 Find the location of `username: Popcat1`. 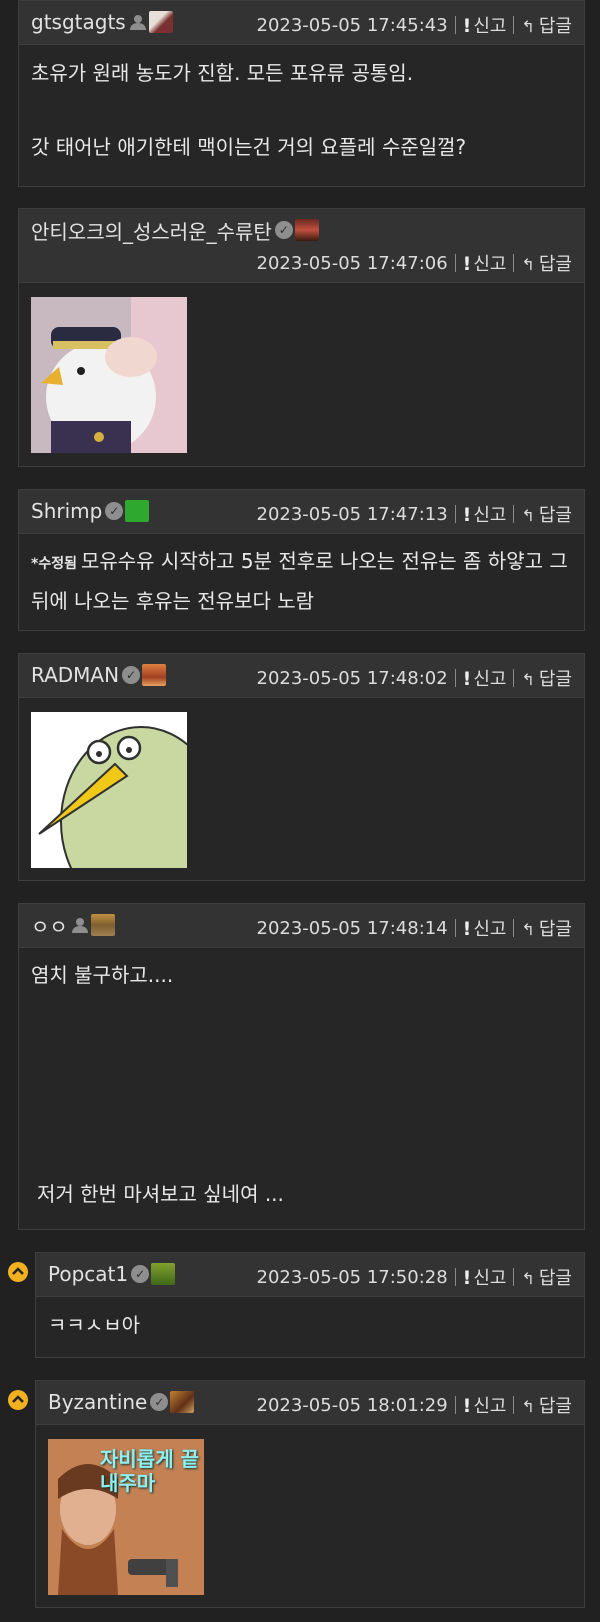

username: Popcat1 is located at coordinates (88, 1274).